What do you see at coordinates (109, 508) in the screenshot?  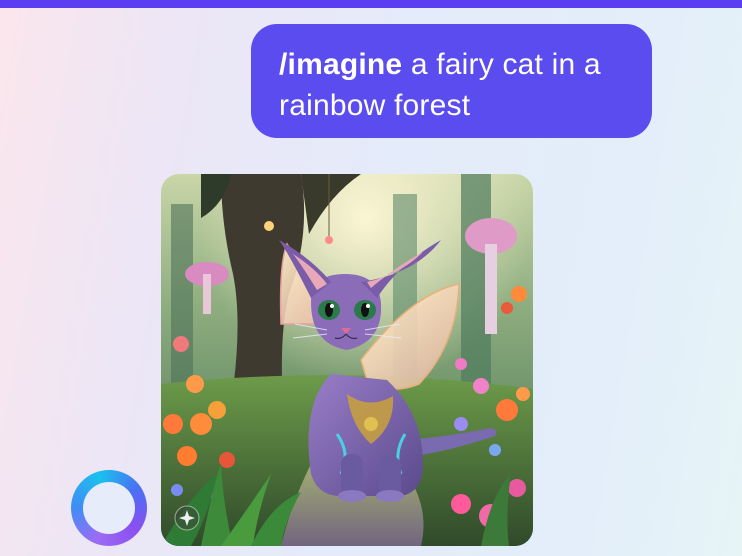 I see `ai-ring-icon` at bounding box center [109, 508].